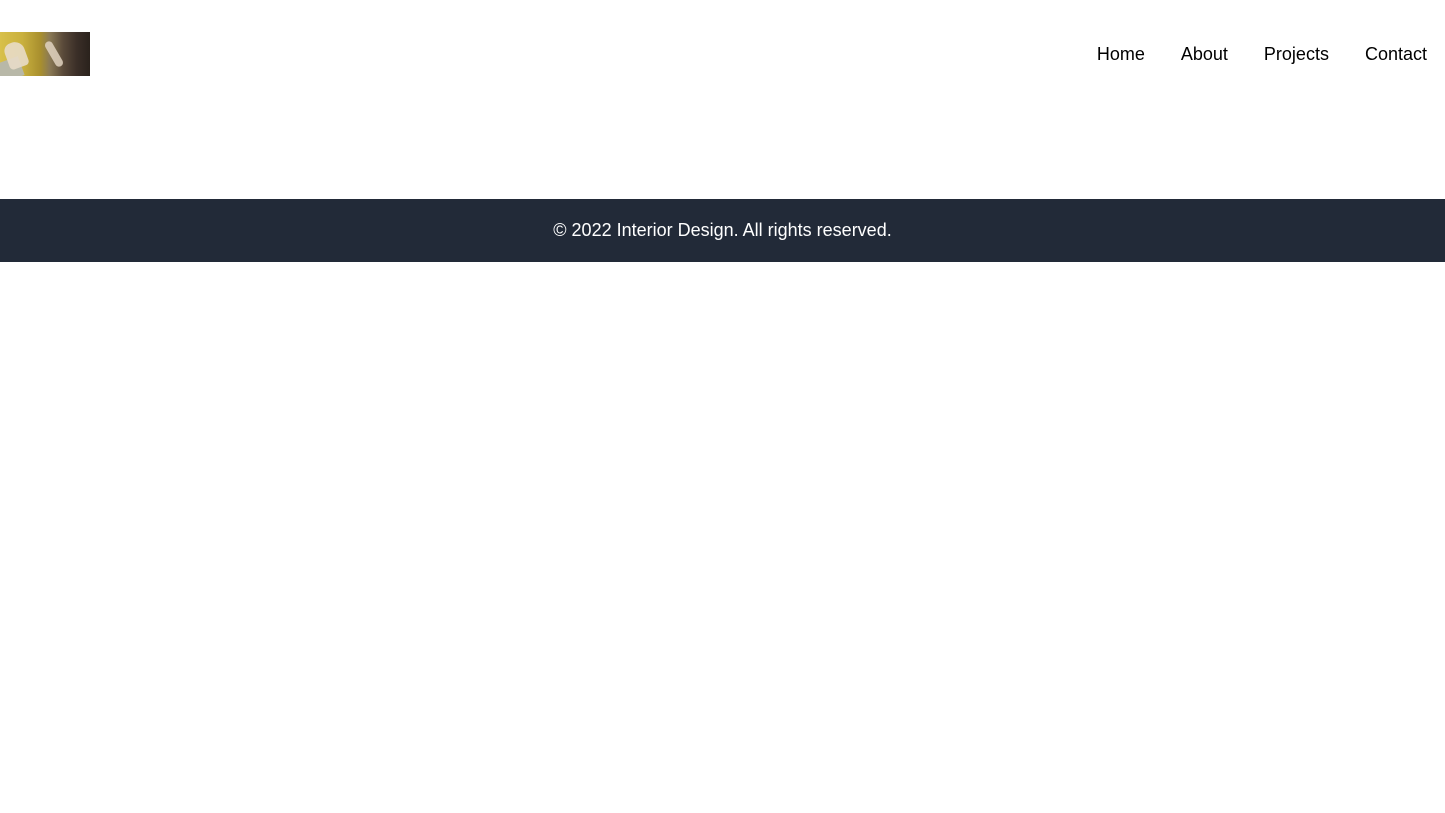  I want to click on nav-link-home: Home, so click(1121, 54).